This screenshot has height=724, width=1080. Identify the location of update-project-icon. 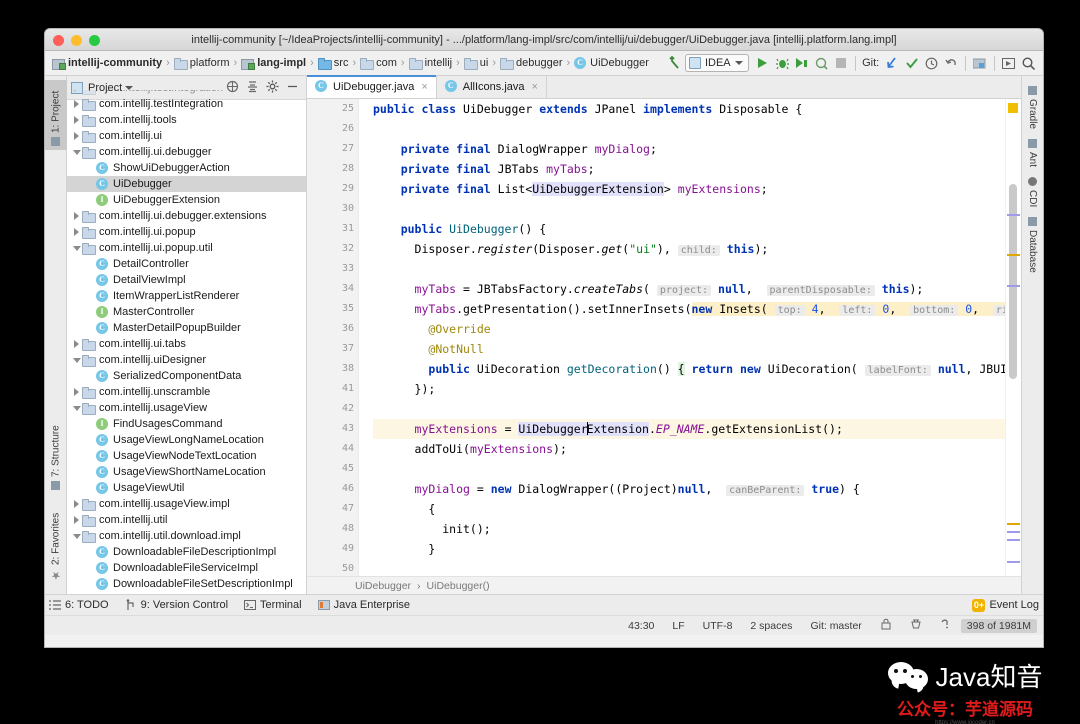
(892, 63).